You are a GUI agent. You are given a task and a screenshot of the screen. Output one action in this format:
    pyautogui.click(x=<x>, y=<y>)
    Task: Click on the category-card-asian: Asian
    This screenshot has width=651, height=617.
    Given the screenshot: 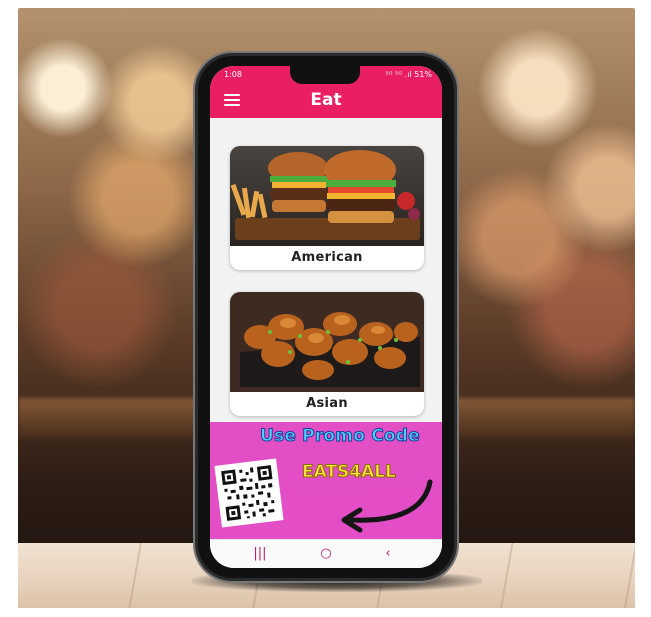 What is the action you would take?
    pyautogui.click(x=327, y=354)
    